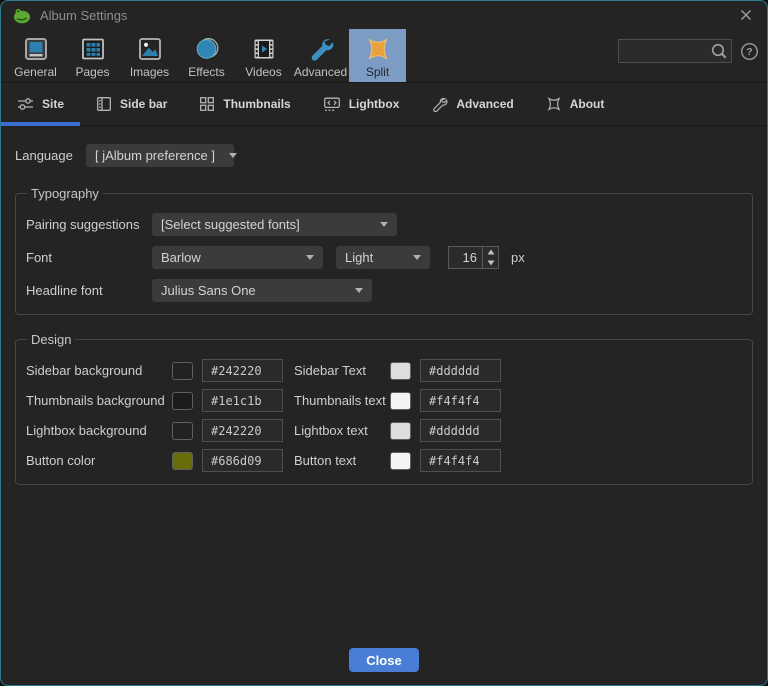  Describe the element at coordinates (182, 370) in the screenshot. I see `sidebar-background-swatch` at that location.